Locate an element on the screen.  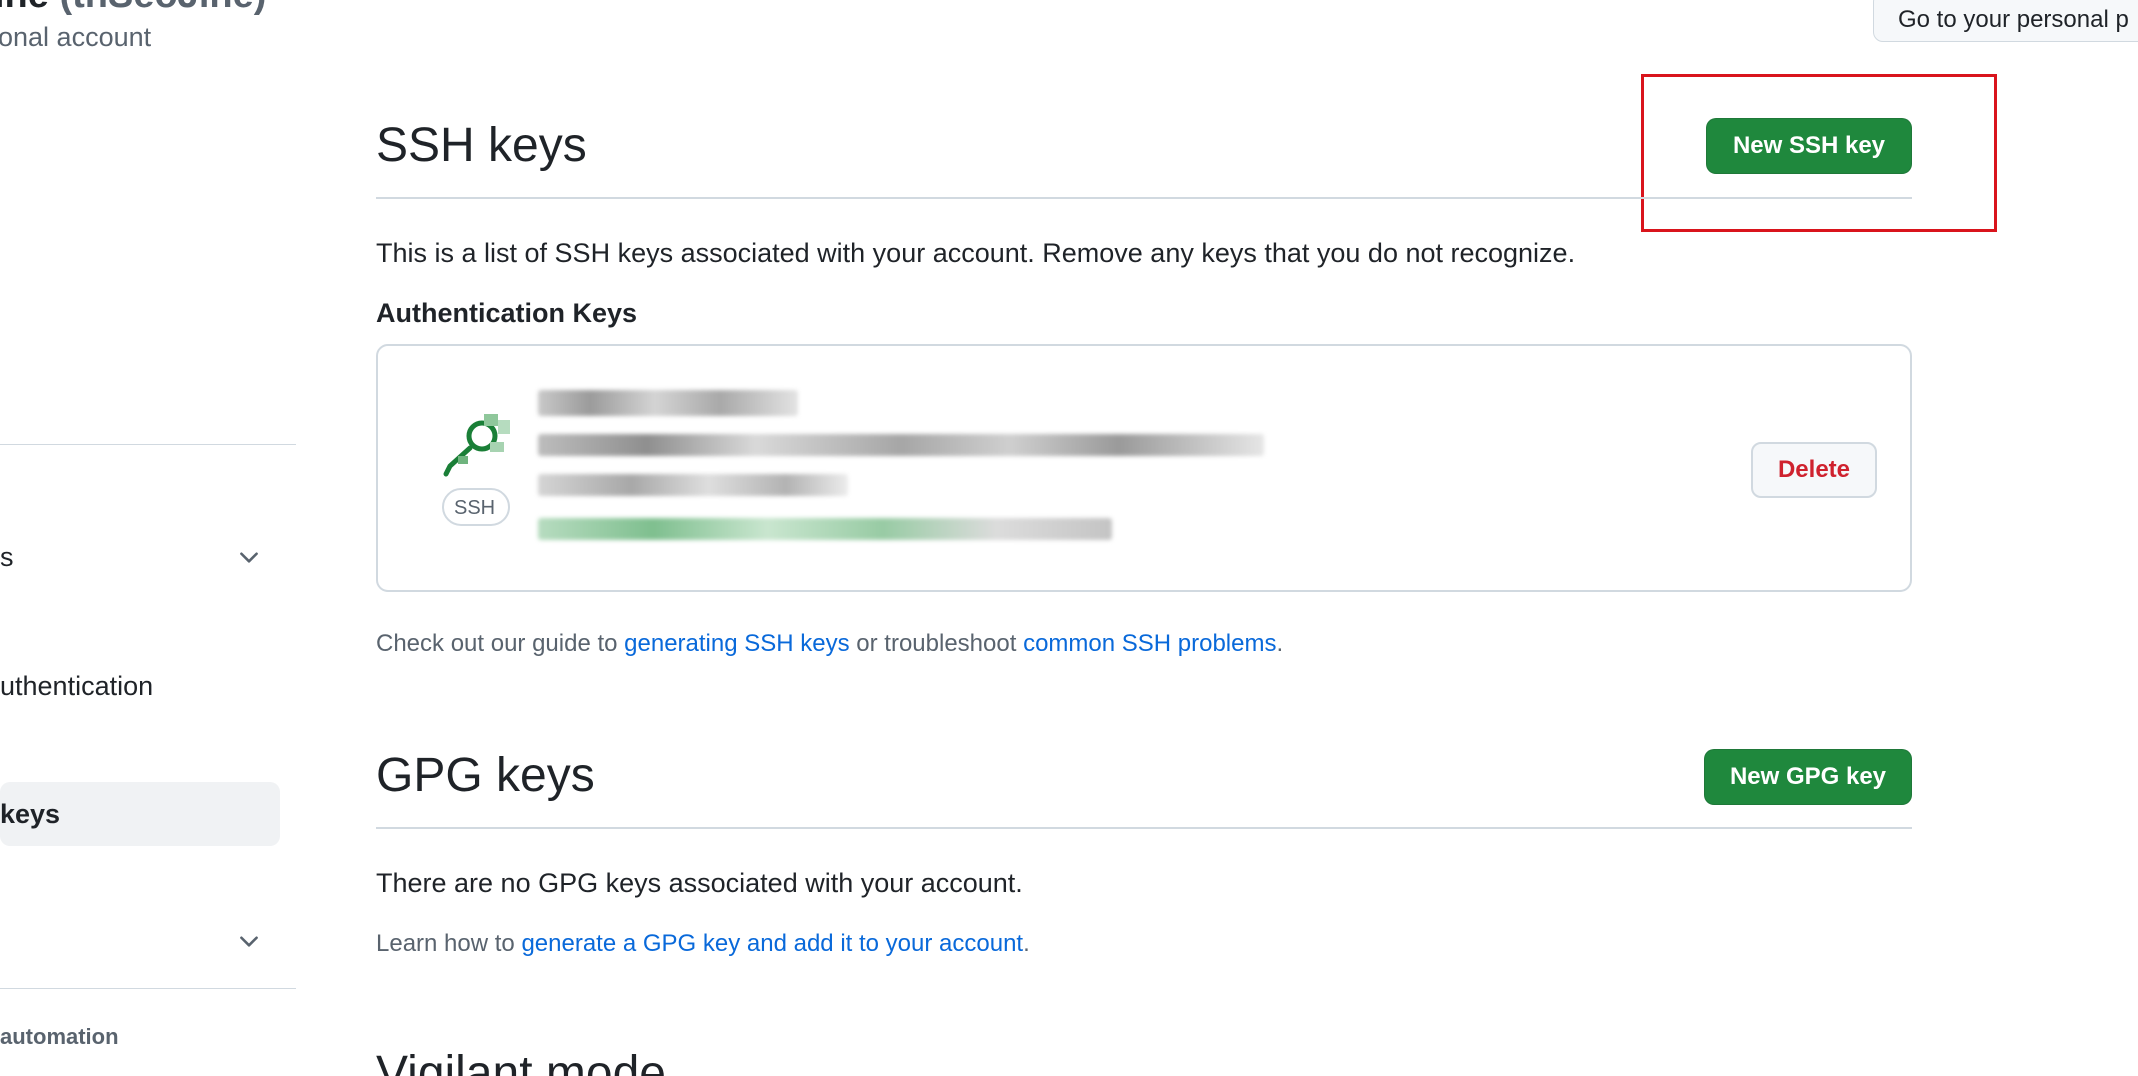
gpg-keys-title: GPG keys is located at coordinates (485, 775).